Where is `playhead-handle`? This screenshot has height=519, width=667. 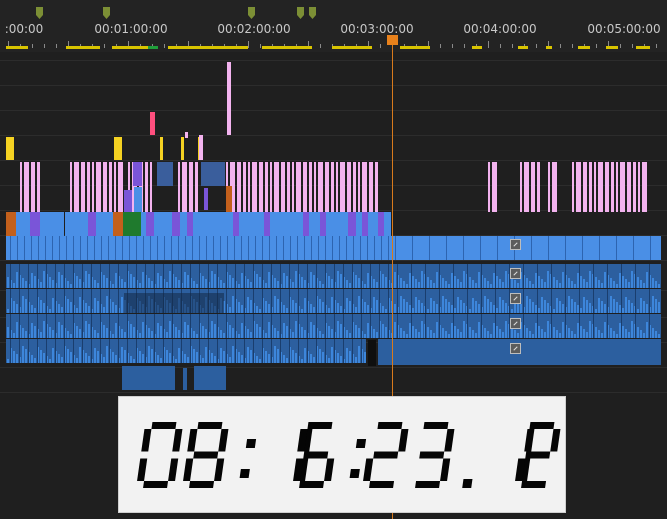
playhead-handle is located at coordinates (392, 40).